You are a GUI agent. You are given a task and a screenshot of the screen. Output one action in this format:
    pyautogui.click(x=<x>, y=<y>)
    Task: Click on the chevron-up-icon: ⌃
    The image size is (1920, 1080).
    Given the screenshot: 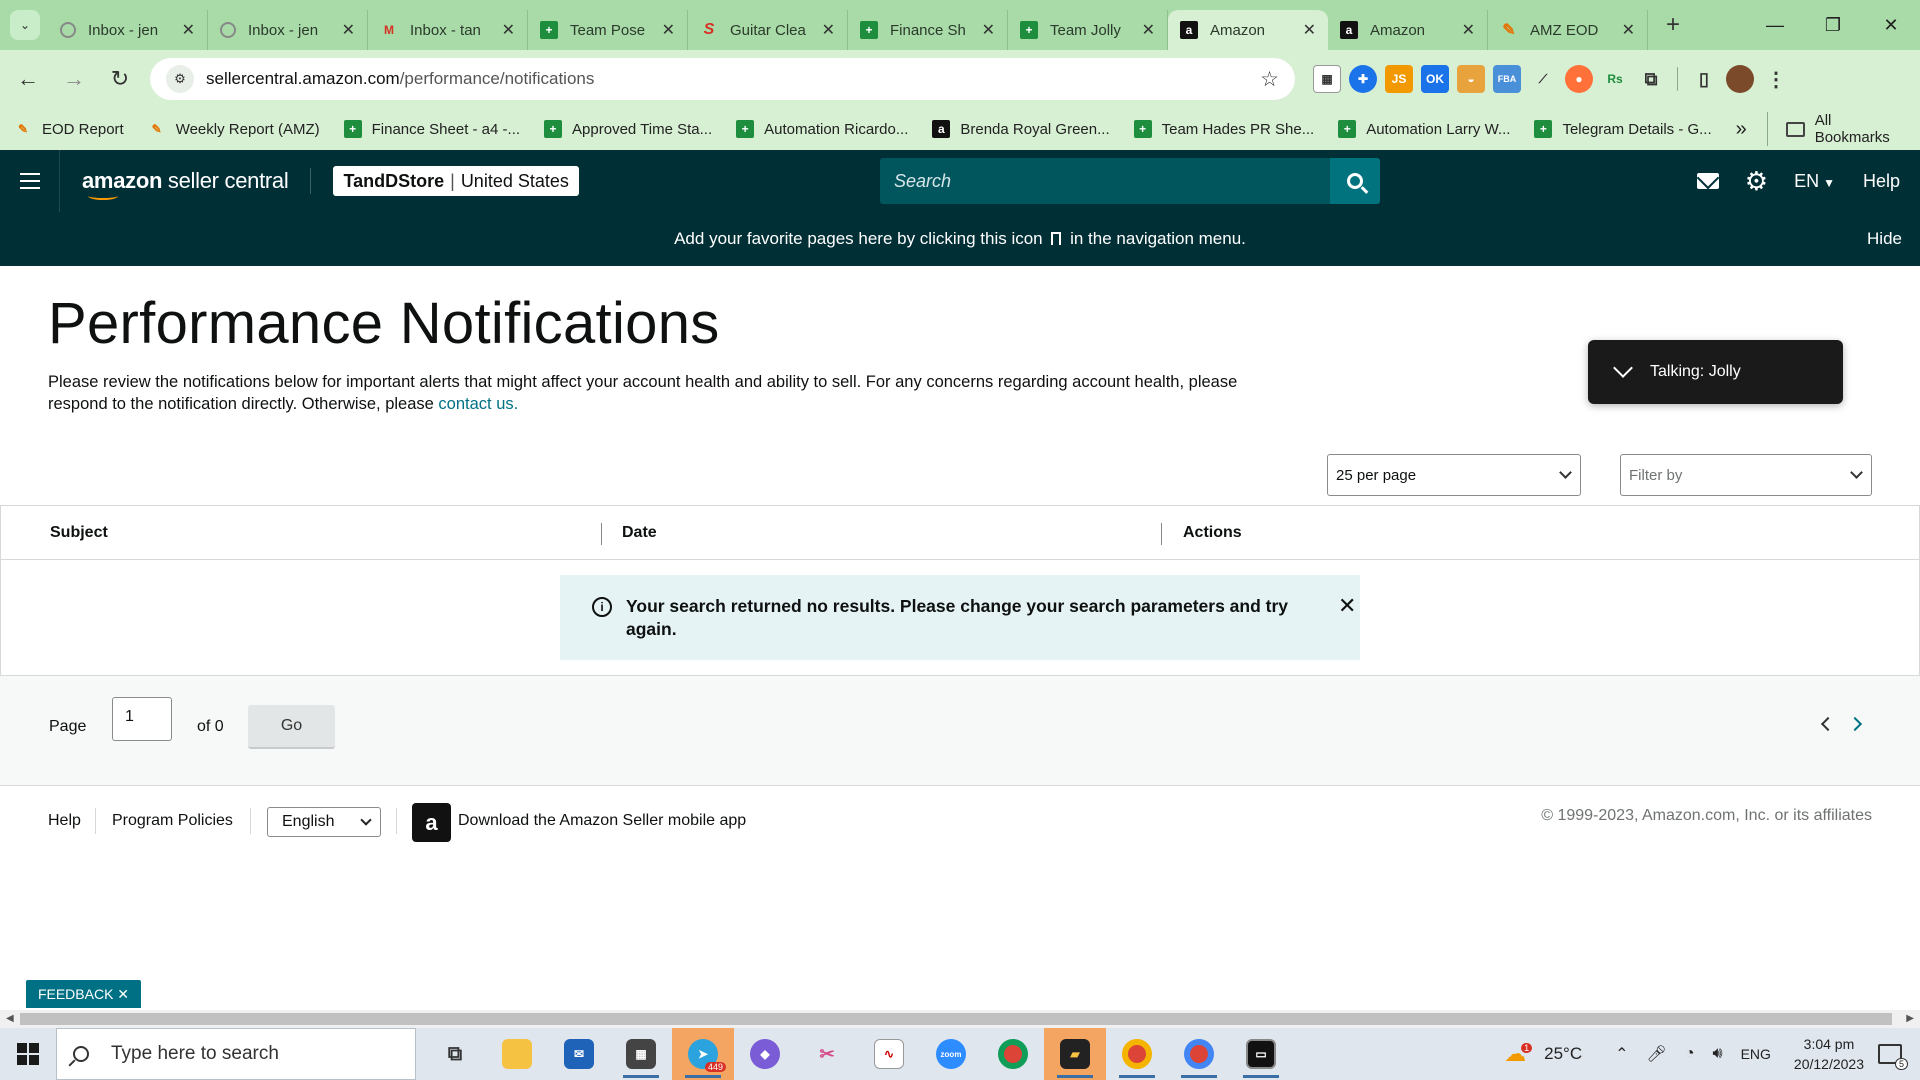 What is the action you would take?
    pyautogui.click(x=1621, y=1054)
    